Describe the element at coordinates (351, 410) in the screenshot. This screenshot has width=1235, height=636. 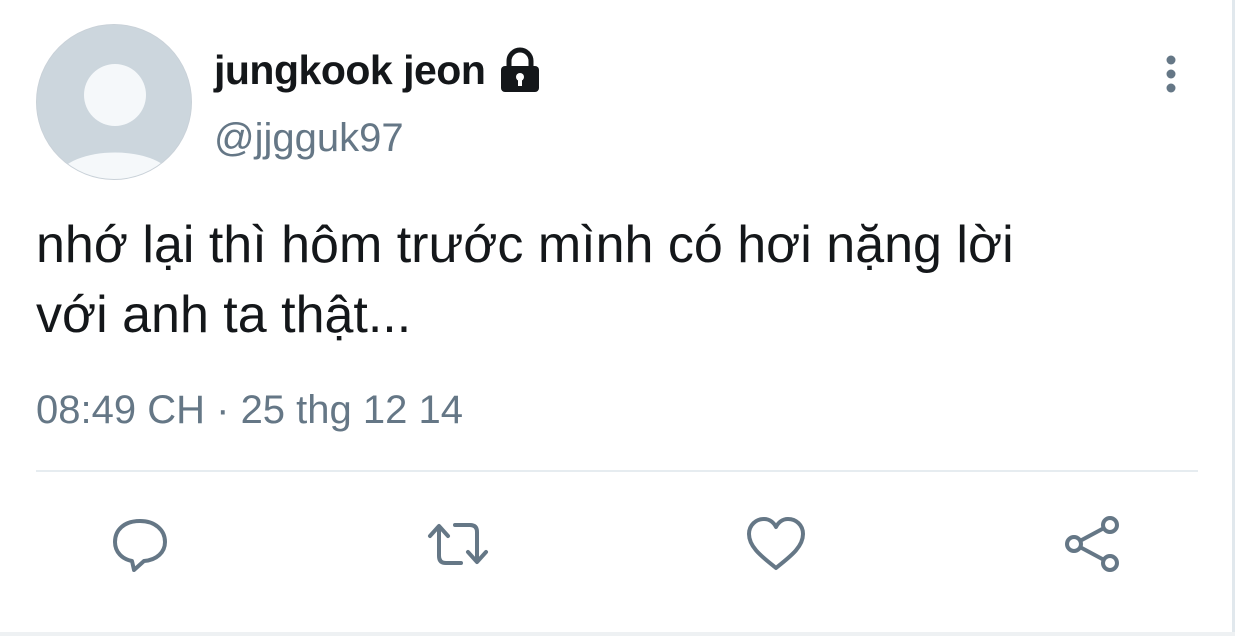
I see `tweet-date: 25 thg 12 14` at that location.